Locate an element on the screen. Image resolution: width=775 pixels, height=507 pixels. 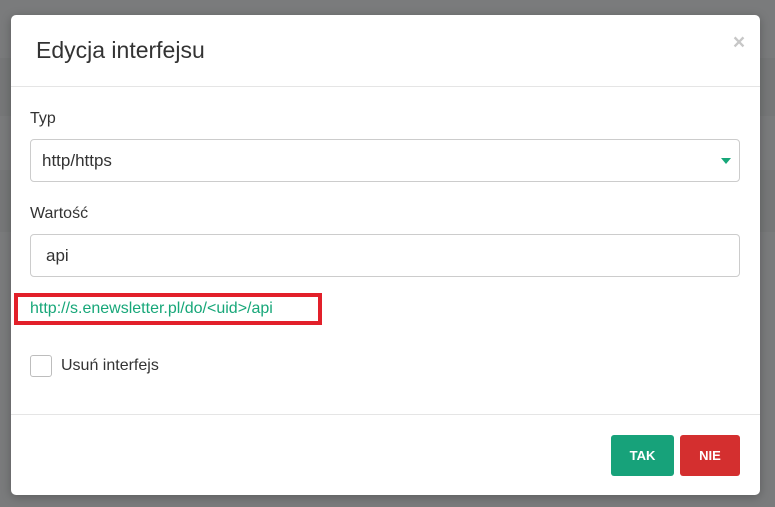
type-label: Typ is located at coordinates (43, 118).